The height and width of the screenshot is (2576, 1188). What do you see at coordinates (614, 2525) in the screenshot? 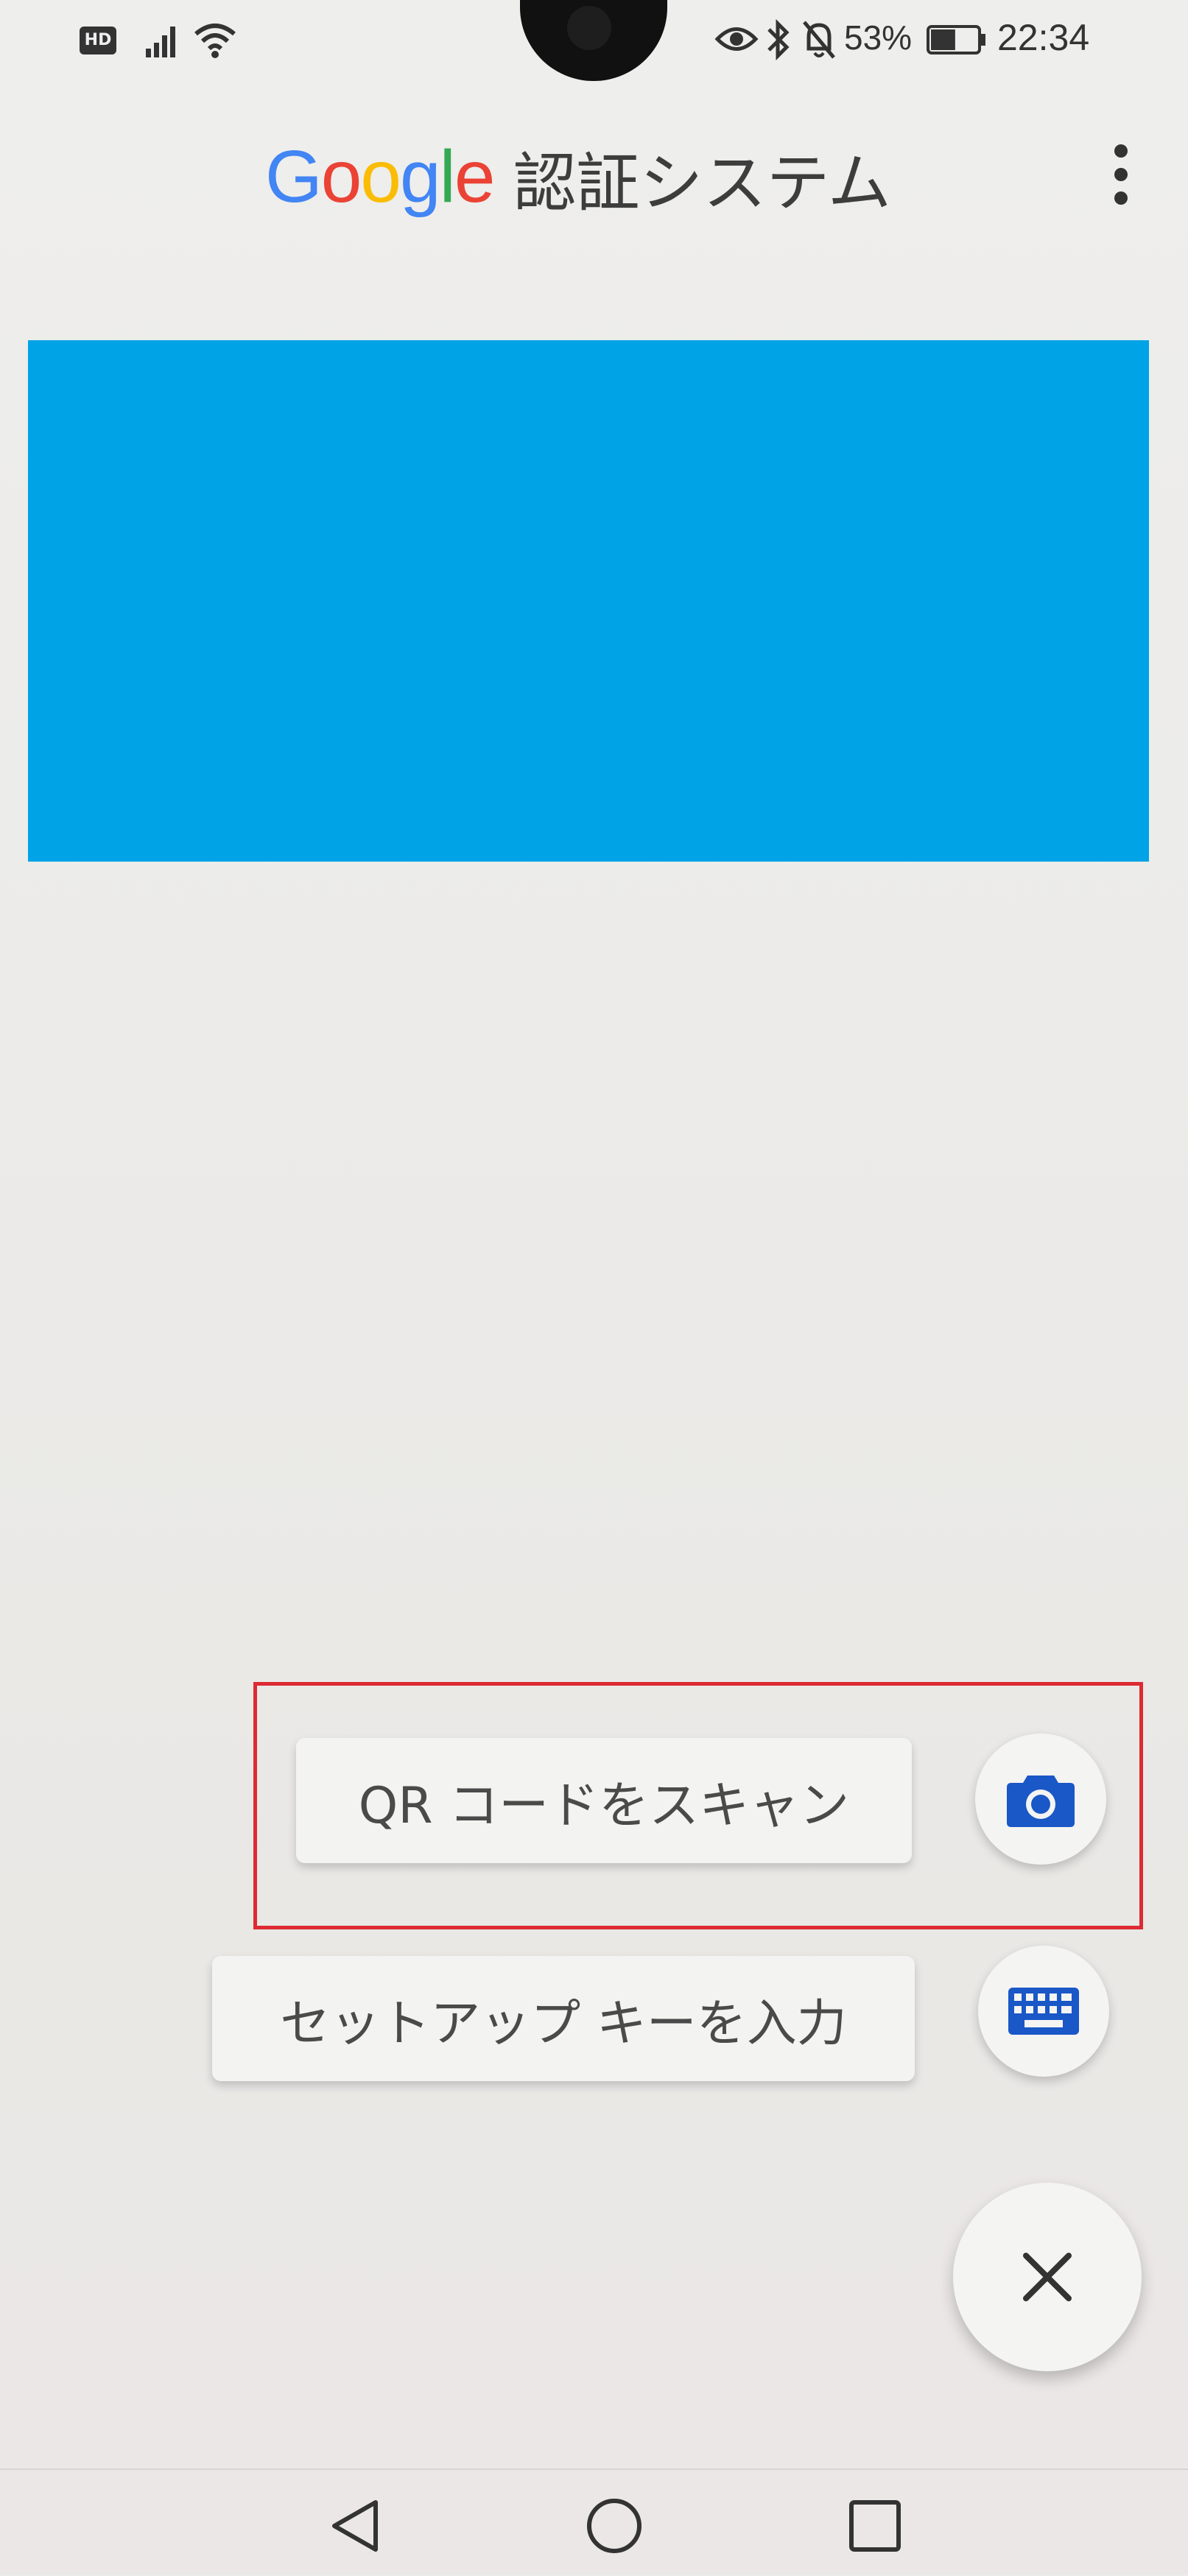
I see `home-icon` at bounding box center [614, 2525].